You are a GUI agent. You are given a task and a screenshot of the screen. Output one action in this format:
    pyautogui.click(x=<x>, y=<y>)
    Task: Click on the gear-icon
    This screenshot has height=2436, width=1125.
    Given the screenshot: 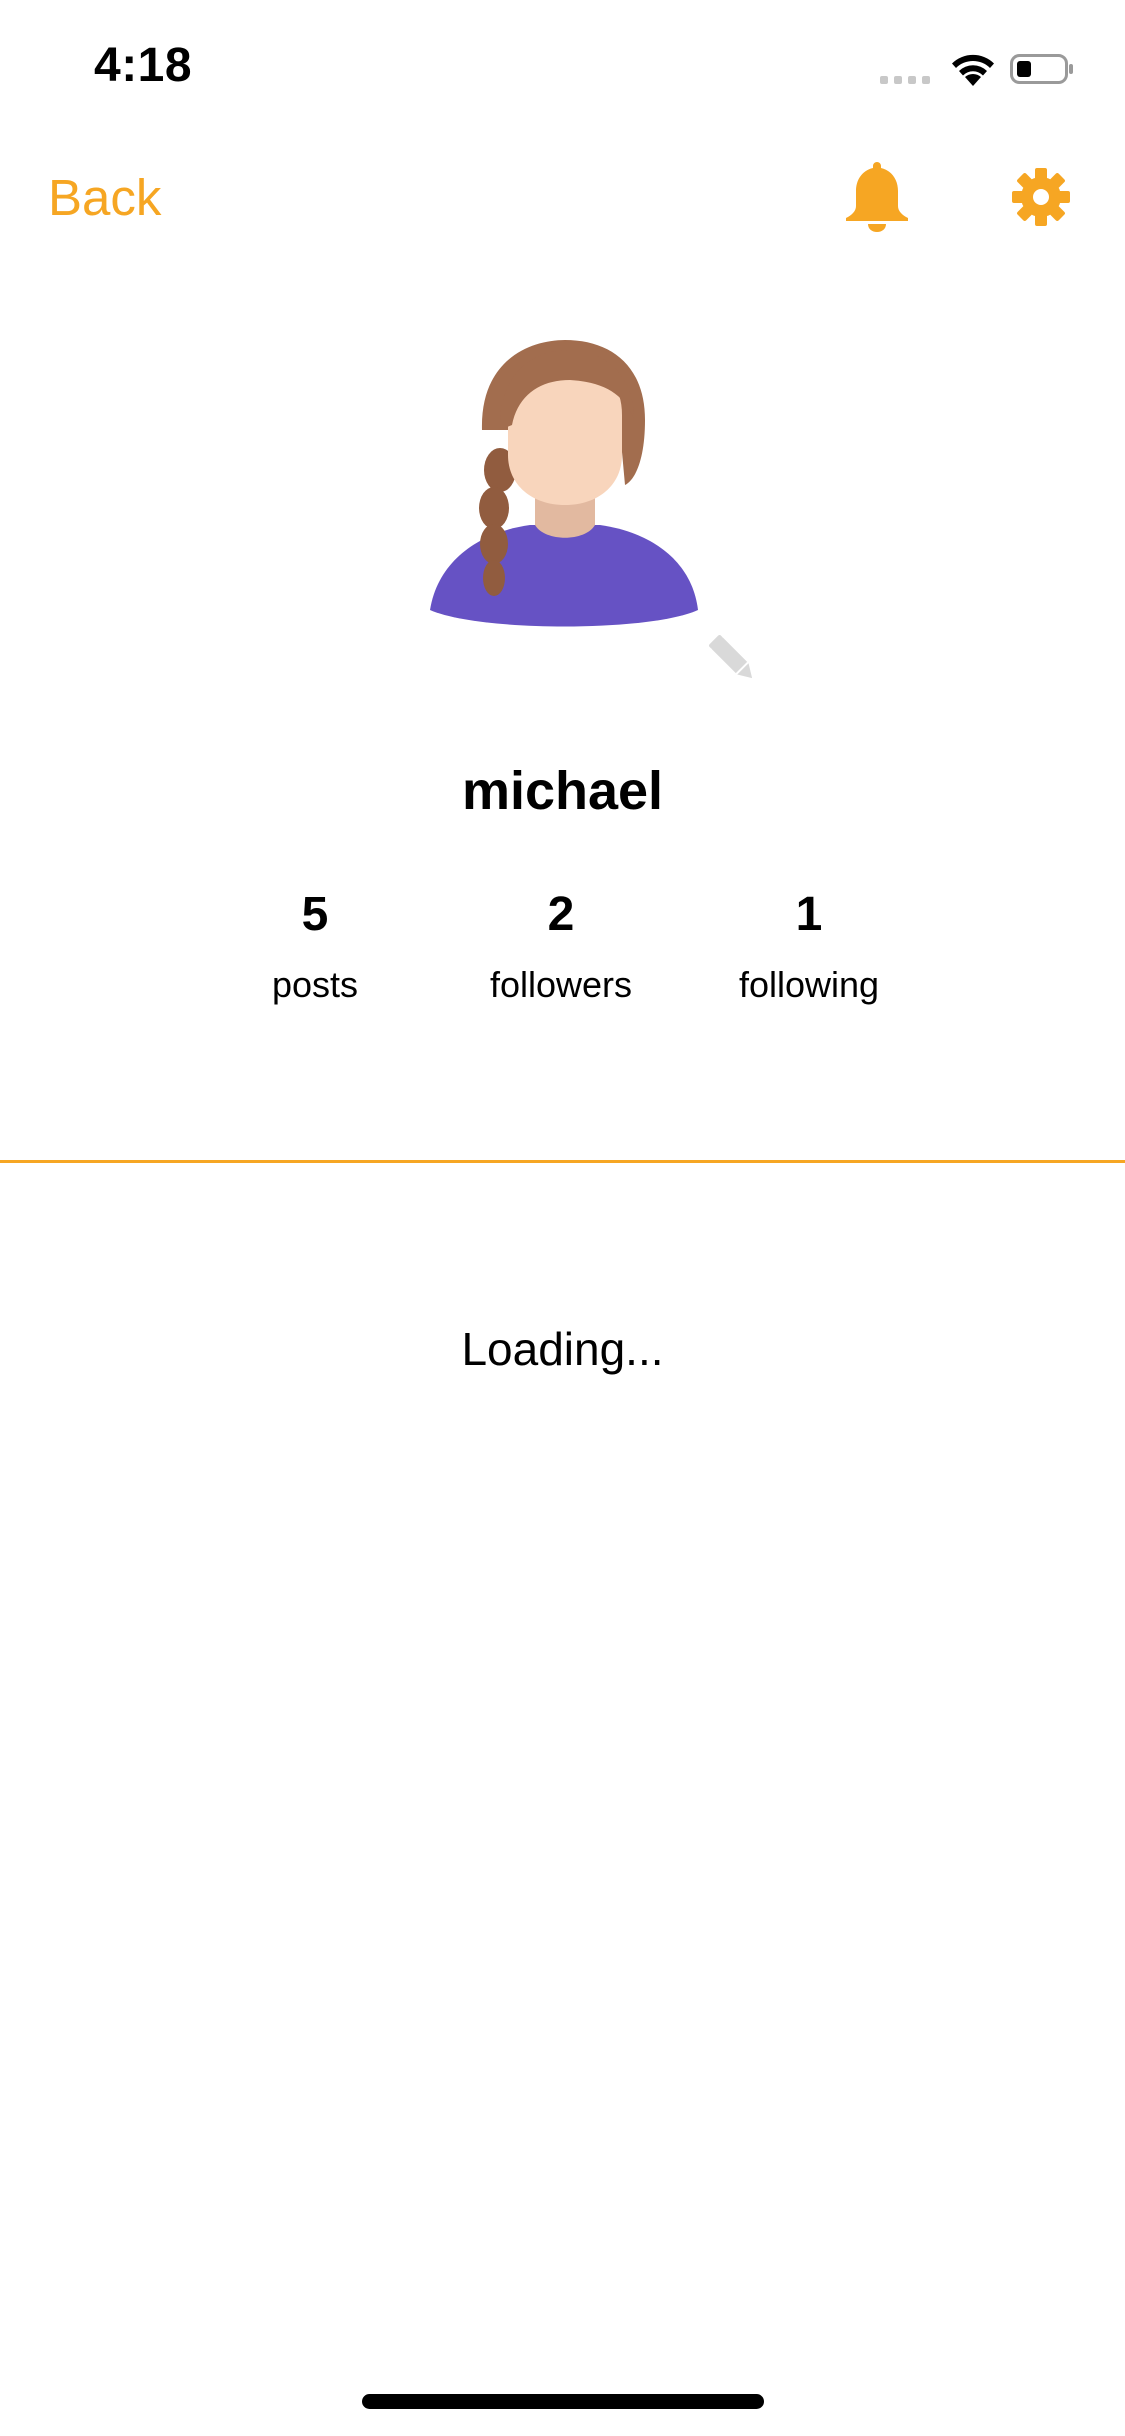 What is the action you would take?
    pyautogui.click(x=1041, y=197)
    